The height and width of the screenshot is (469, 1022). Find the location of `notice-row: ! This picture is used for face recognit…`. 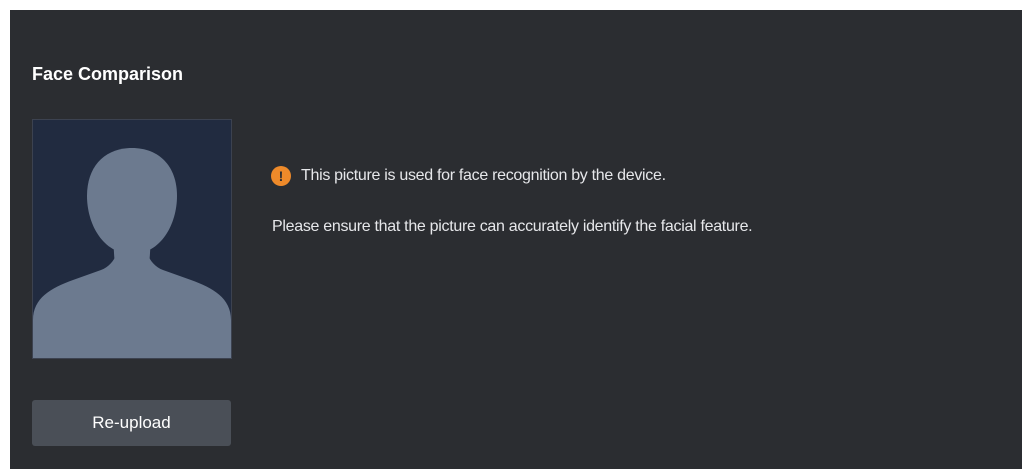

notice-row: ! This picture is used for face recognit… is located at coordinates (468, 176).